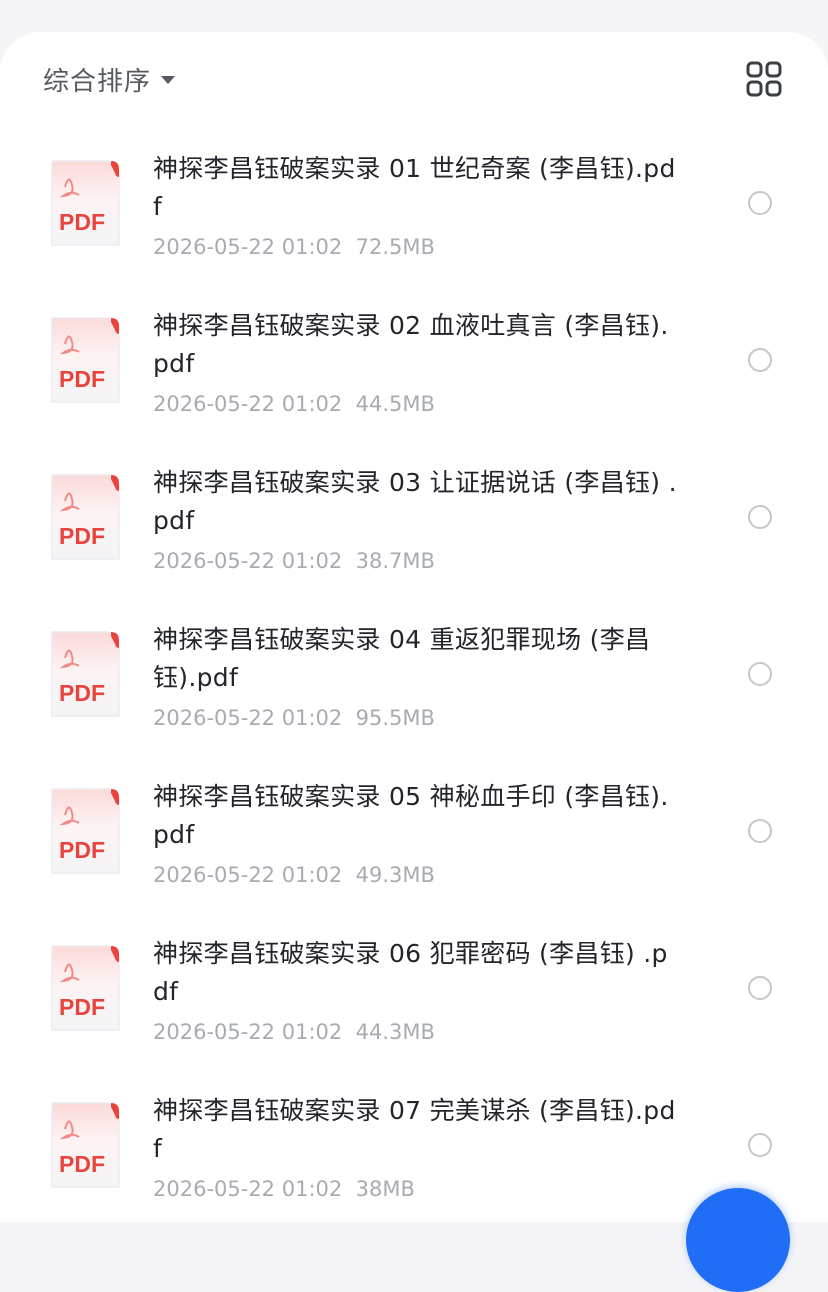  What do you see at coordinates (414, 80) in the screenshot?
I see `toolbar: 综合排序` at bounding box center [414, 80].